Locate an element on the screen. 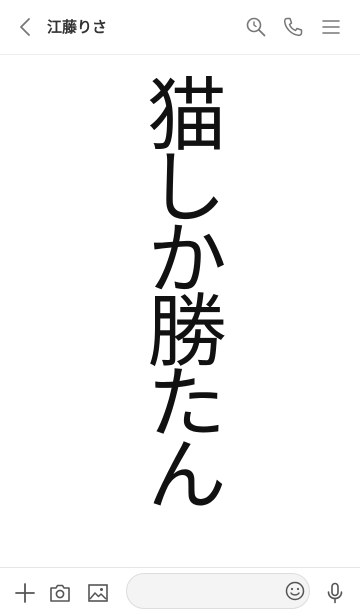  microphone-icon is located at coordinates (335, 593).